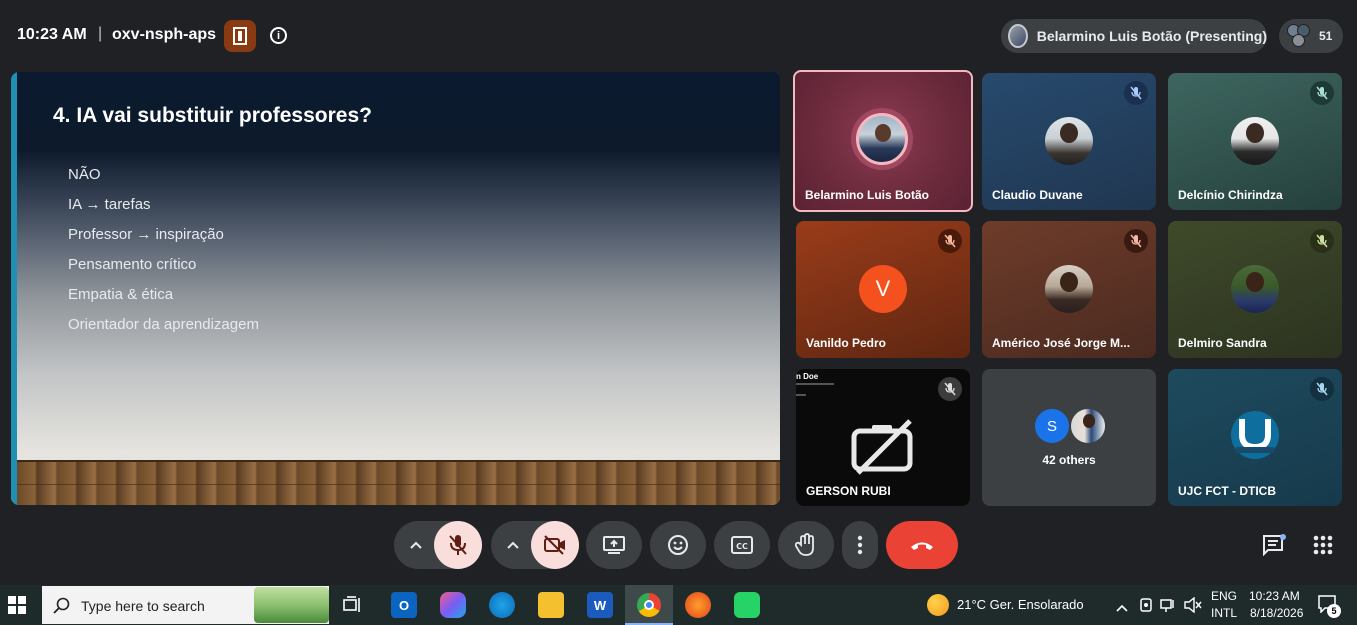  I want to click on svg-text: CC, so click(742, 546).